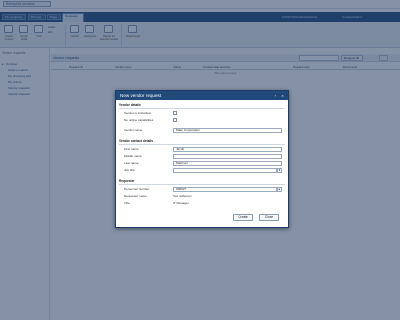 The height and width of the screenshot is (320, 400). Describe the element at coordinates (182, 196) in the screenshot. I see `requester-name-value: Ted Jefferson` at that location.